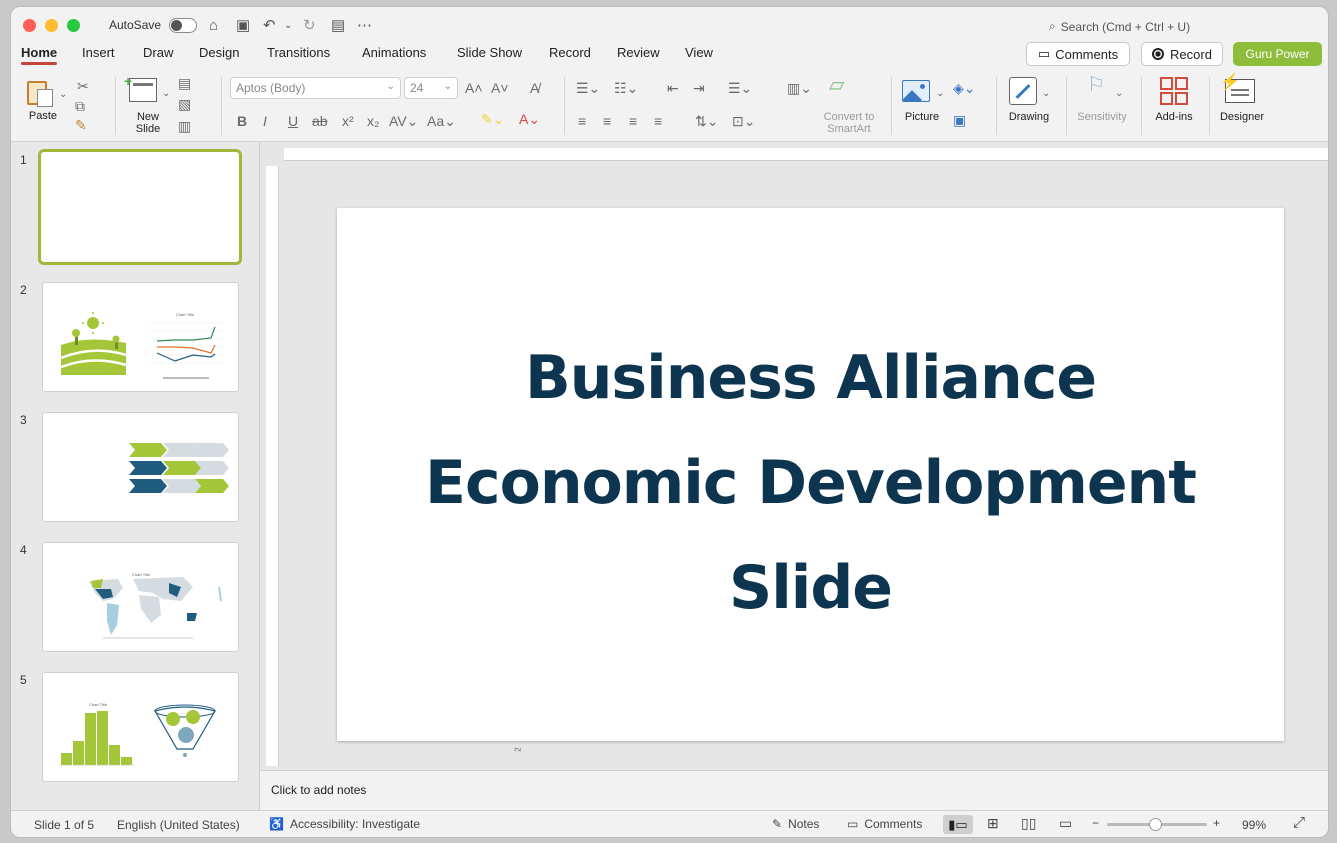 Image resolution: width=1337 pixels, height=843 pixels. I want to click on tab-animations: Animations, so click(394, 52).